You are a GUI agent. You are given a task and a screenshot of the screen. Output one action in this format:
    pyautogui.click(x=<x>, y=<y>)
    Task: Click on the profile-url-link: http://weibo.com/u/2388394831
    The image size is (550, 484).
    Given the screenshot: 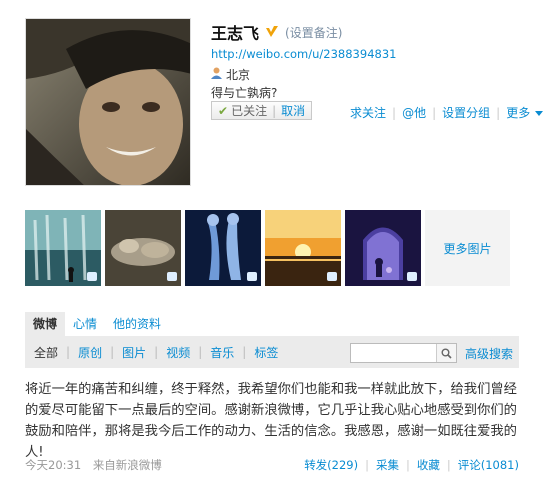 What is the action you would take?
    pyautogui.click(x=303, y=54)
    